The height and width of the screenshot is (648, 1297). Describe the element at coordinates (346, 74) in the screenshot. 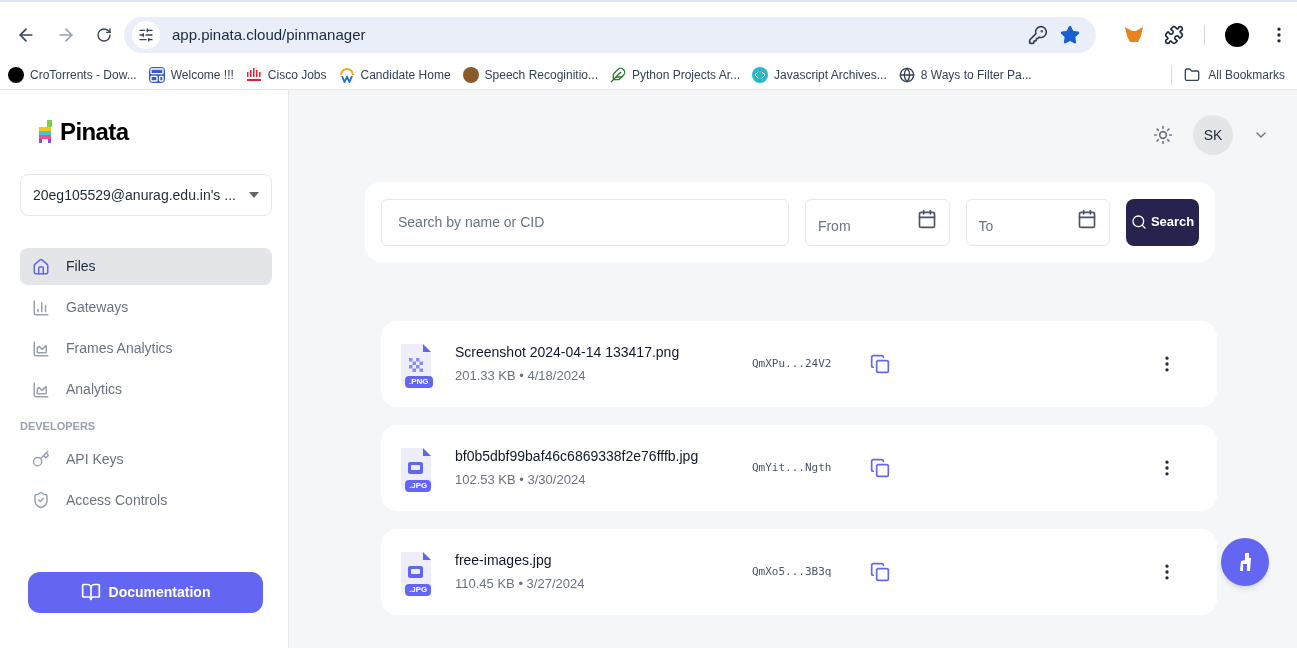

I see `arc-icon` at that location.